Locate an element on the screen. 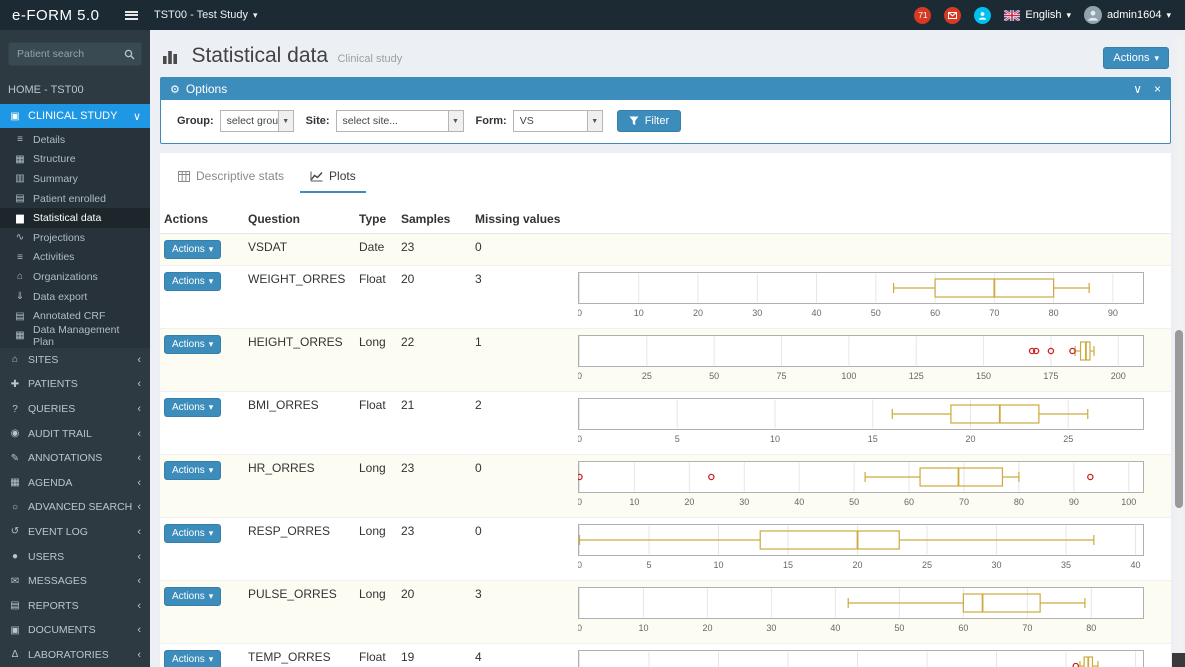  form-select: VS ▼ is located at coordinates (557, 121).